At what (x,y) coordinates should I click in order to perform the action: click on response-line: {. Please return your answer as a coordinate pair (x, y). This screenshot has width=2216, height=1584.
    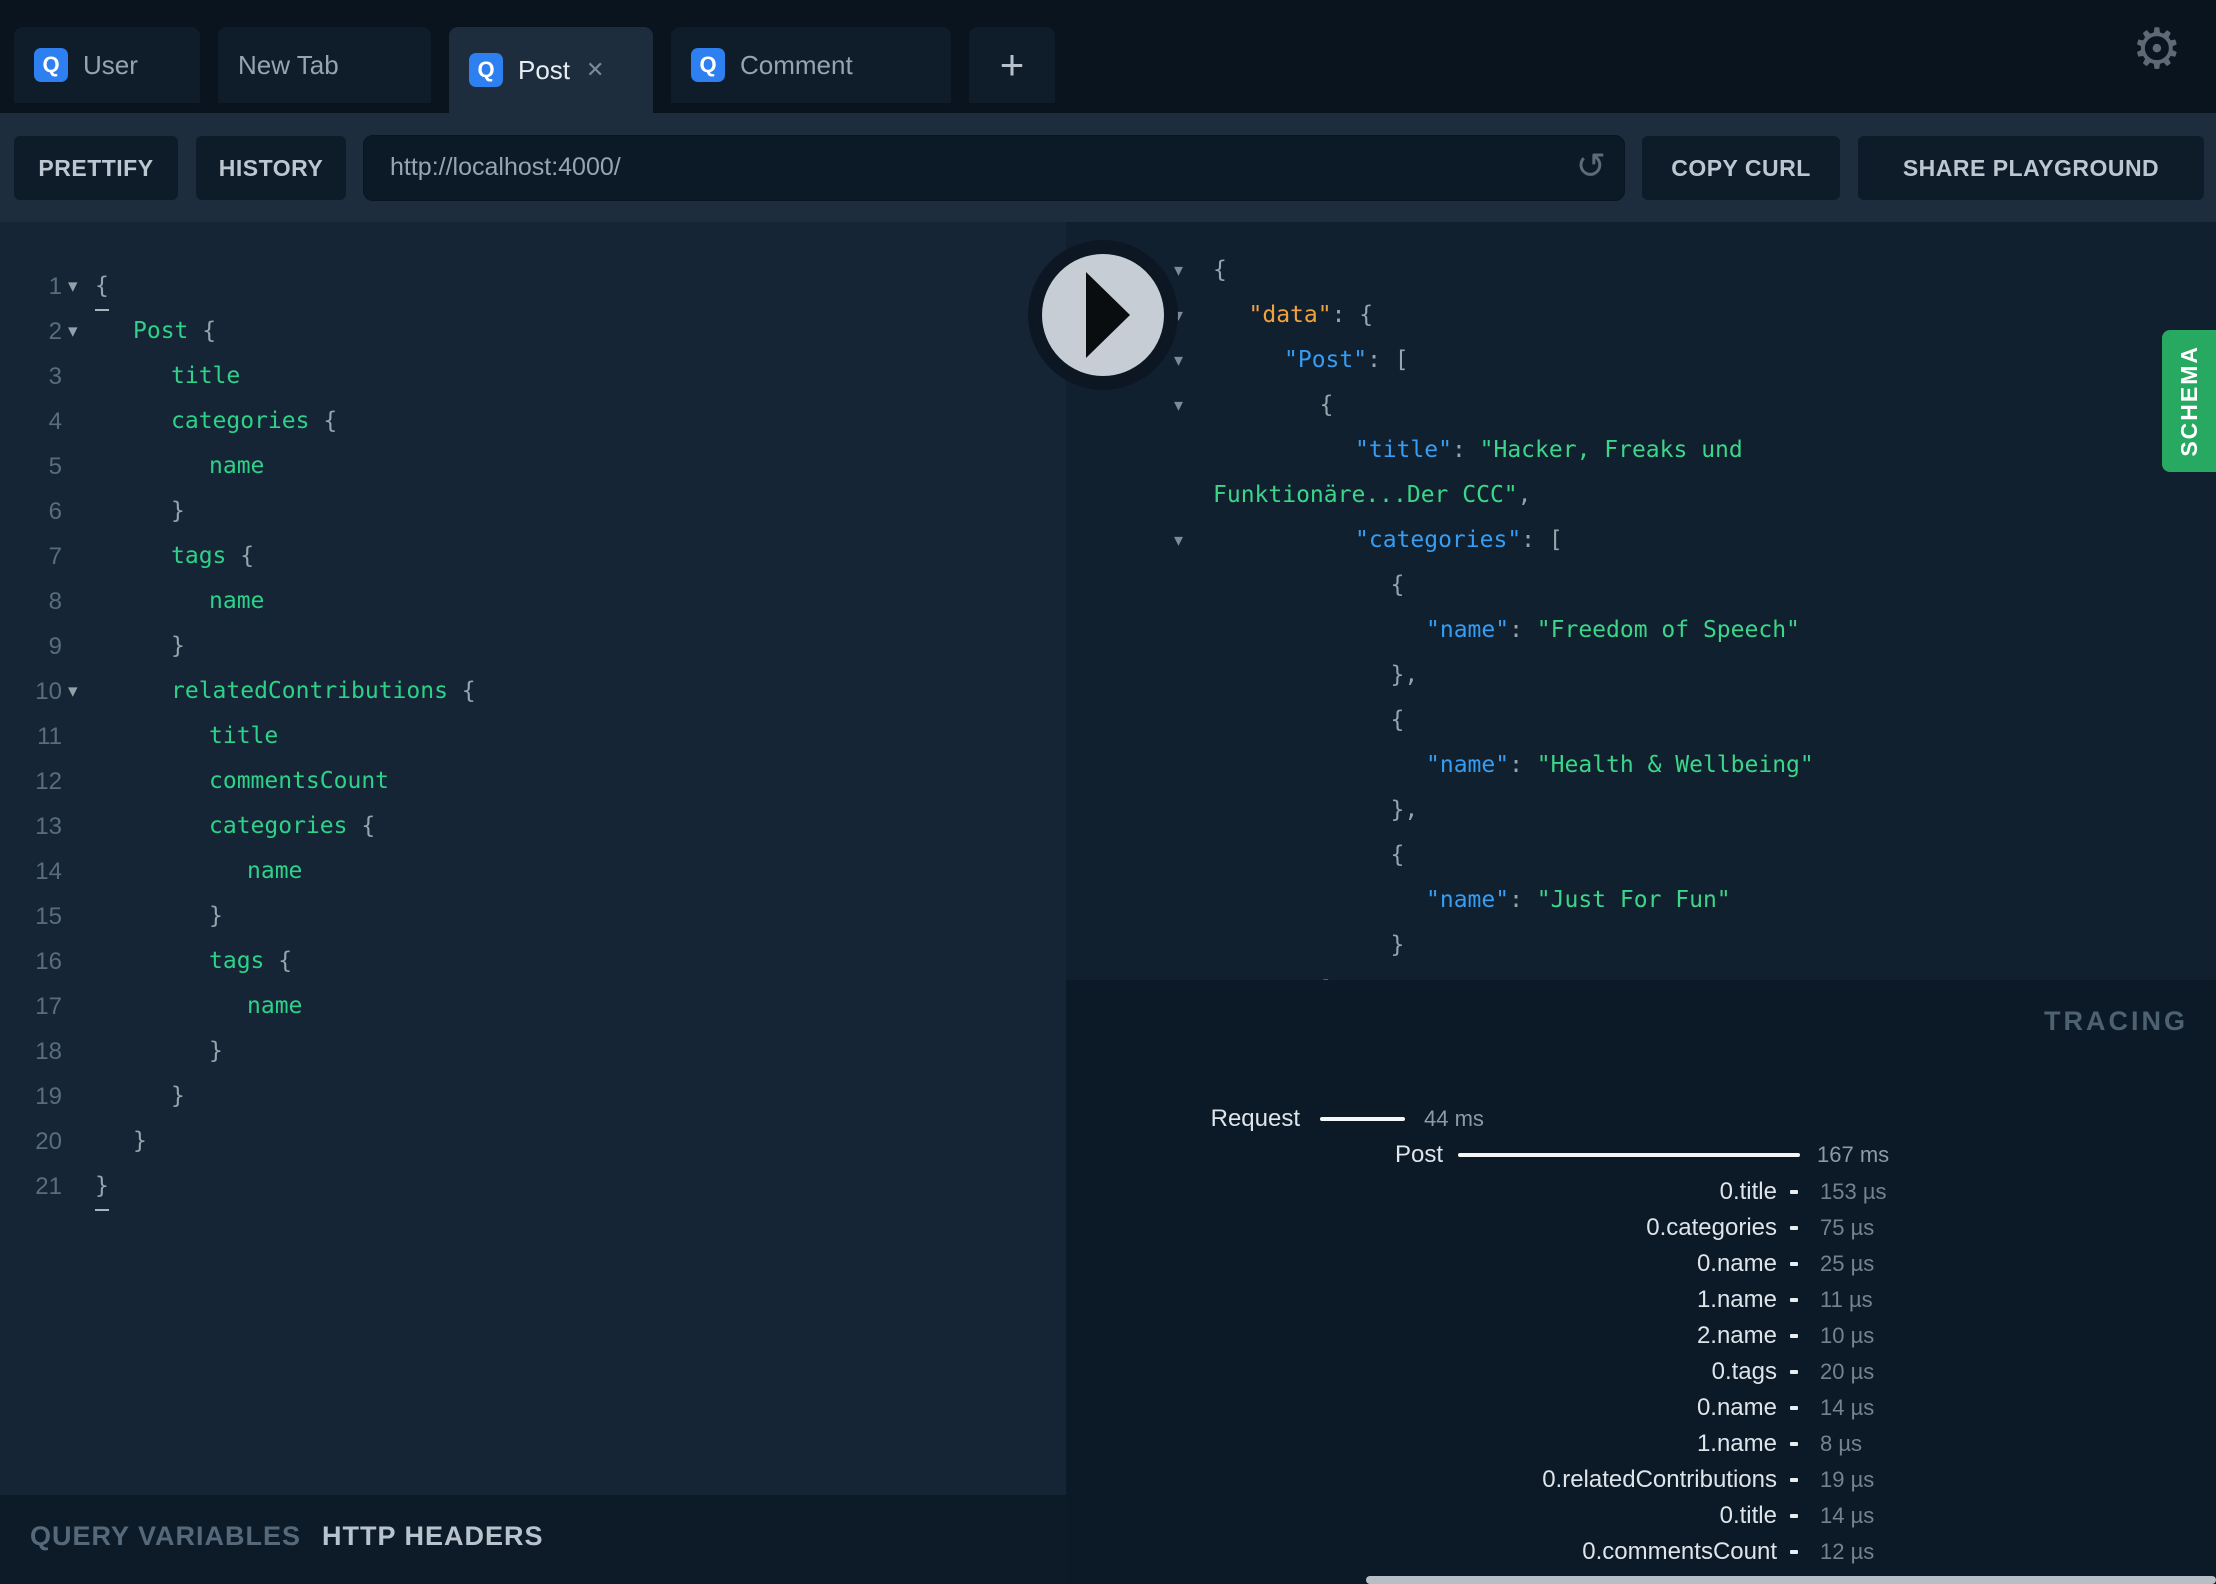
    Looking at the image, I should click on (1641, 720).